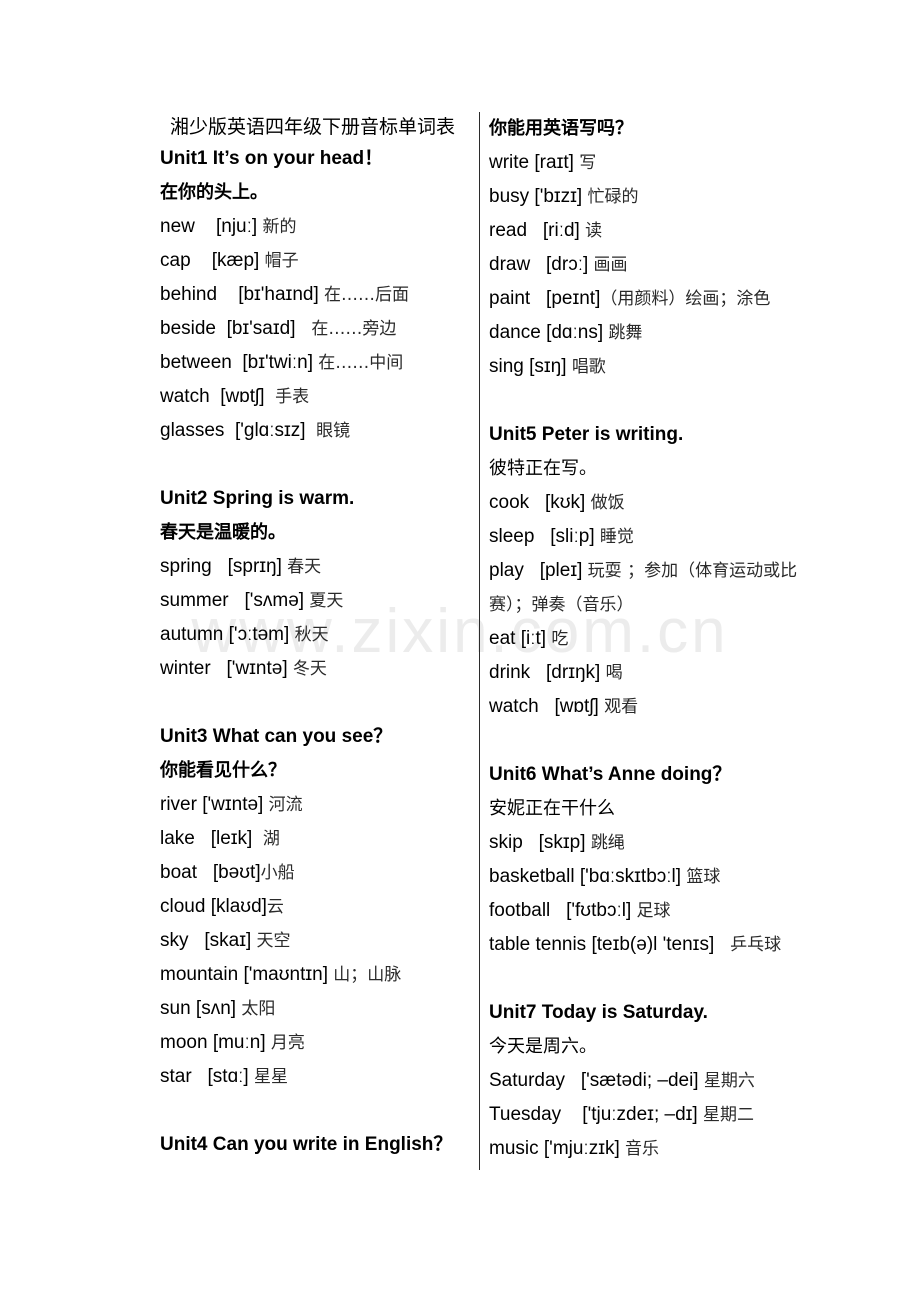  What do you see at coordinates (515, 332) in the screenshot?
I see `word-term: dance` at bounding box center [515, 332].